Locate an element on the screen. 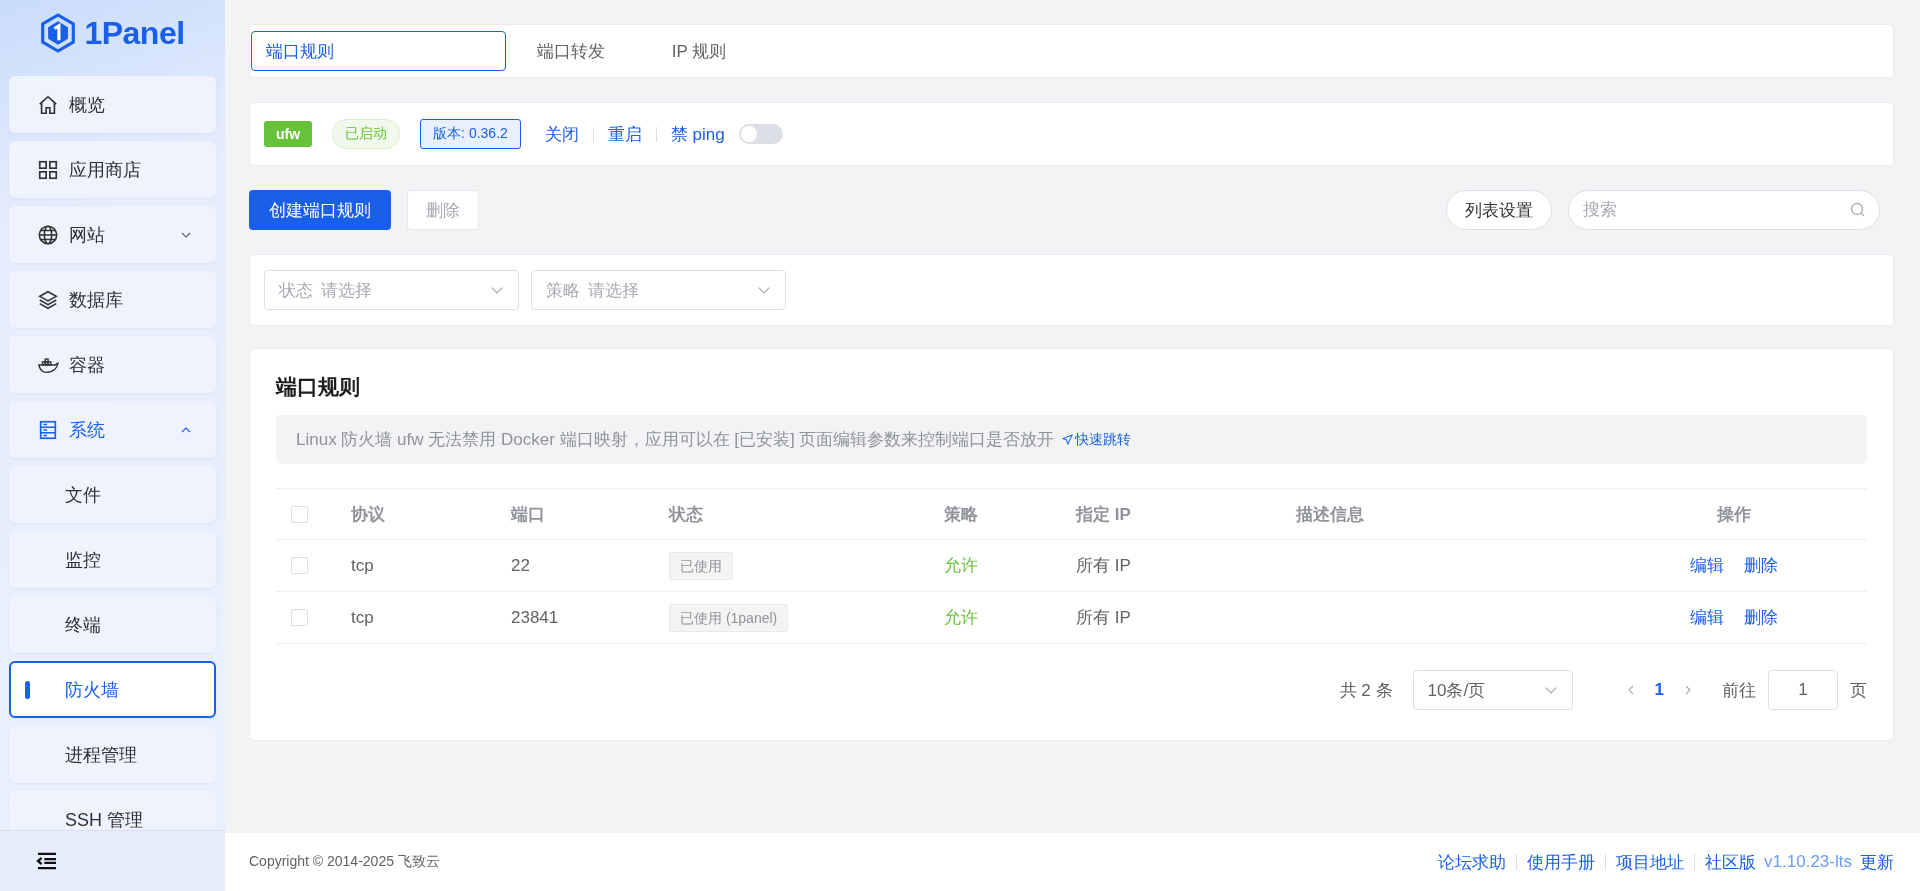 Image resolution: width=1920 pixels, height=891 pixels. column-header: 策略 is located at coordinates (961, 514).